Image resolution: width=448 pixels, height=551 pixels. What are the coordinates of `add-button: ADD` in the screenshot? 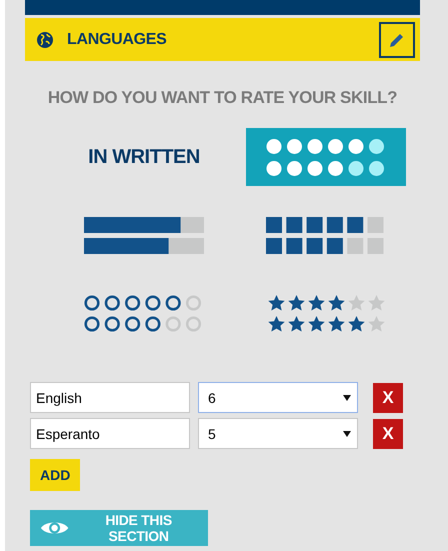 It's located at (55, 475).